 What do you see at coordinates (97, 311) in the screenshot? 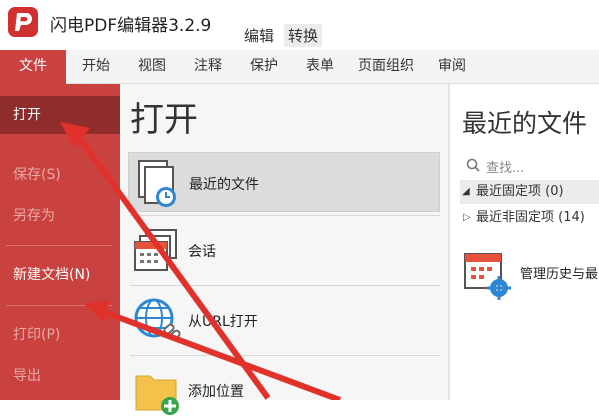
I see `annotation-arrow-head` at bounding box center [97, 311].